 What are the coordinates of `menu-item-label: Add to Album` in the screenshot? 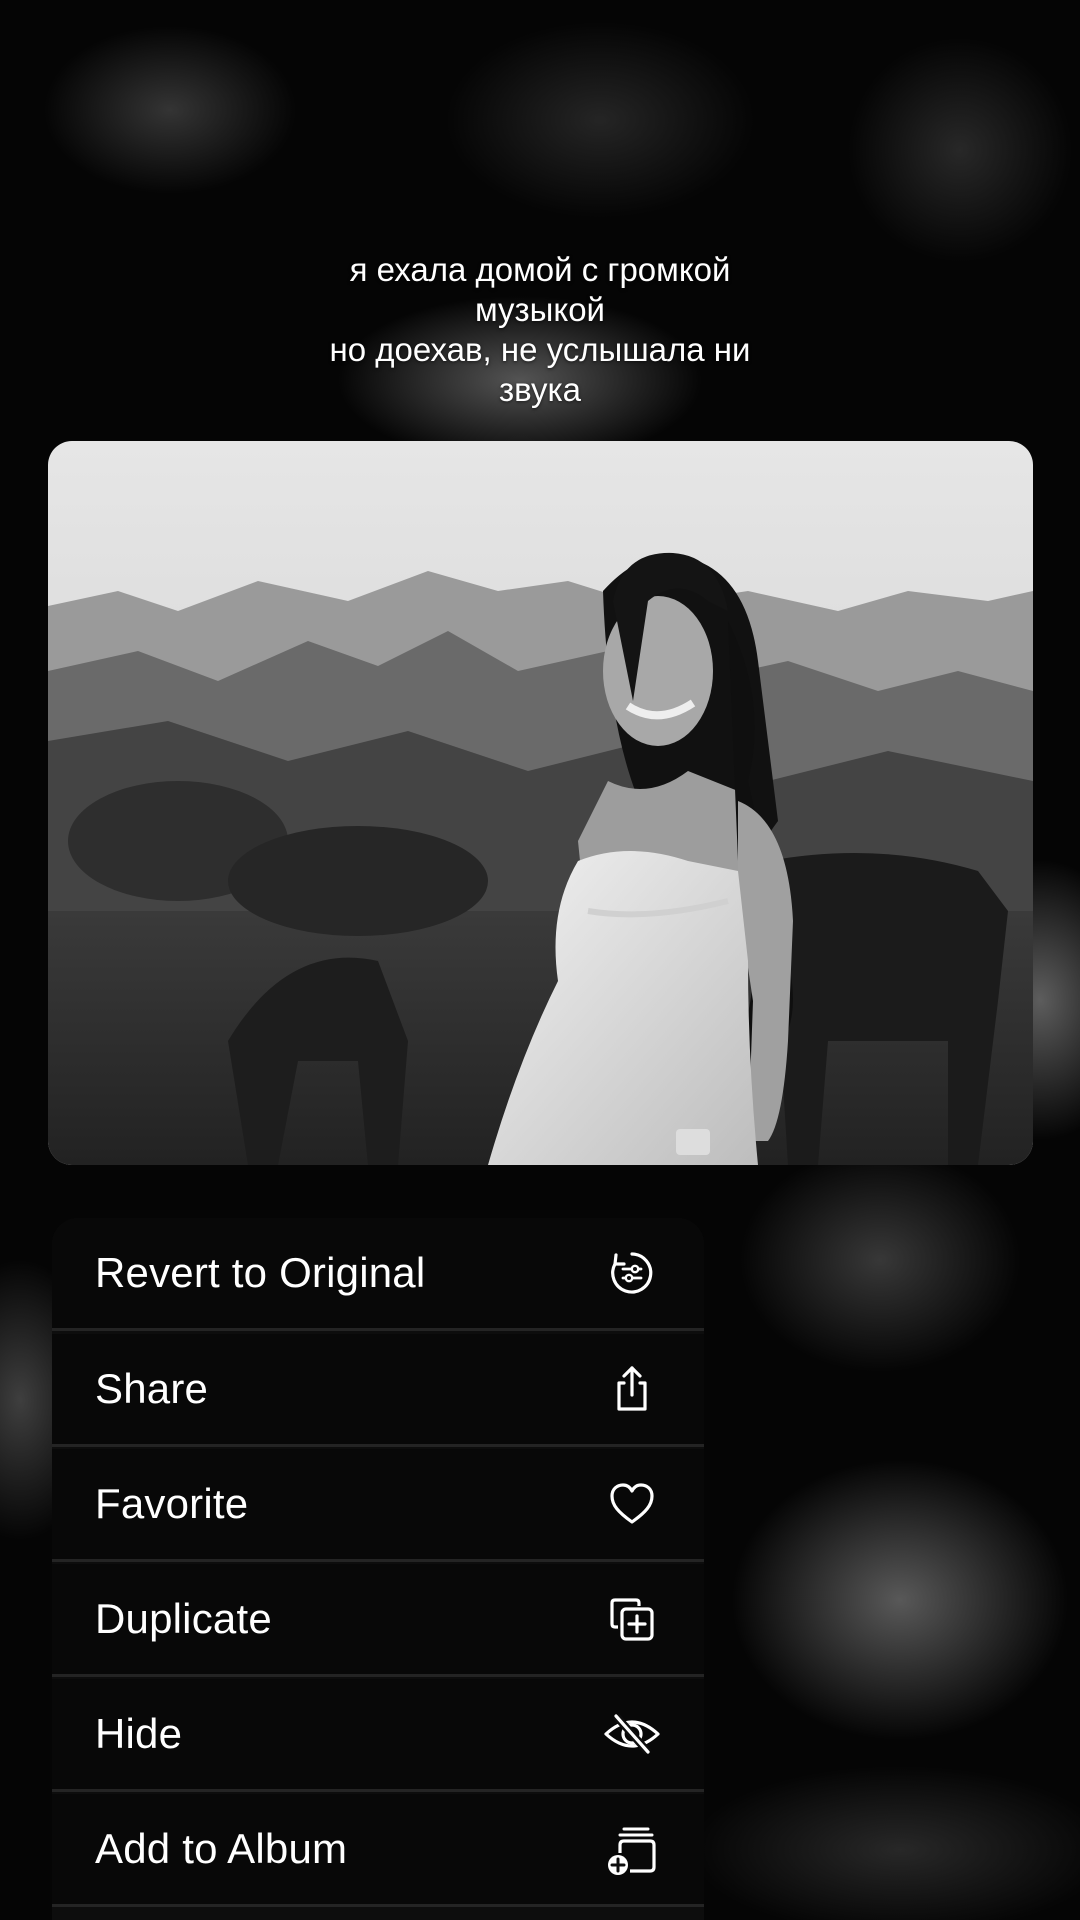 It's located at (221, 1848).